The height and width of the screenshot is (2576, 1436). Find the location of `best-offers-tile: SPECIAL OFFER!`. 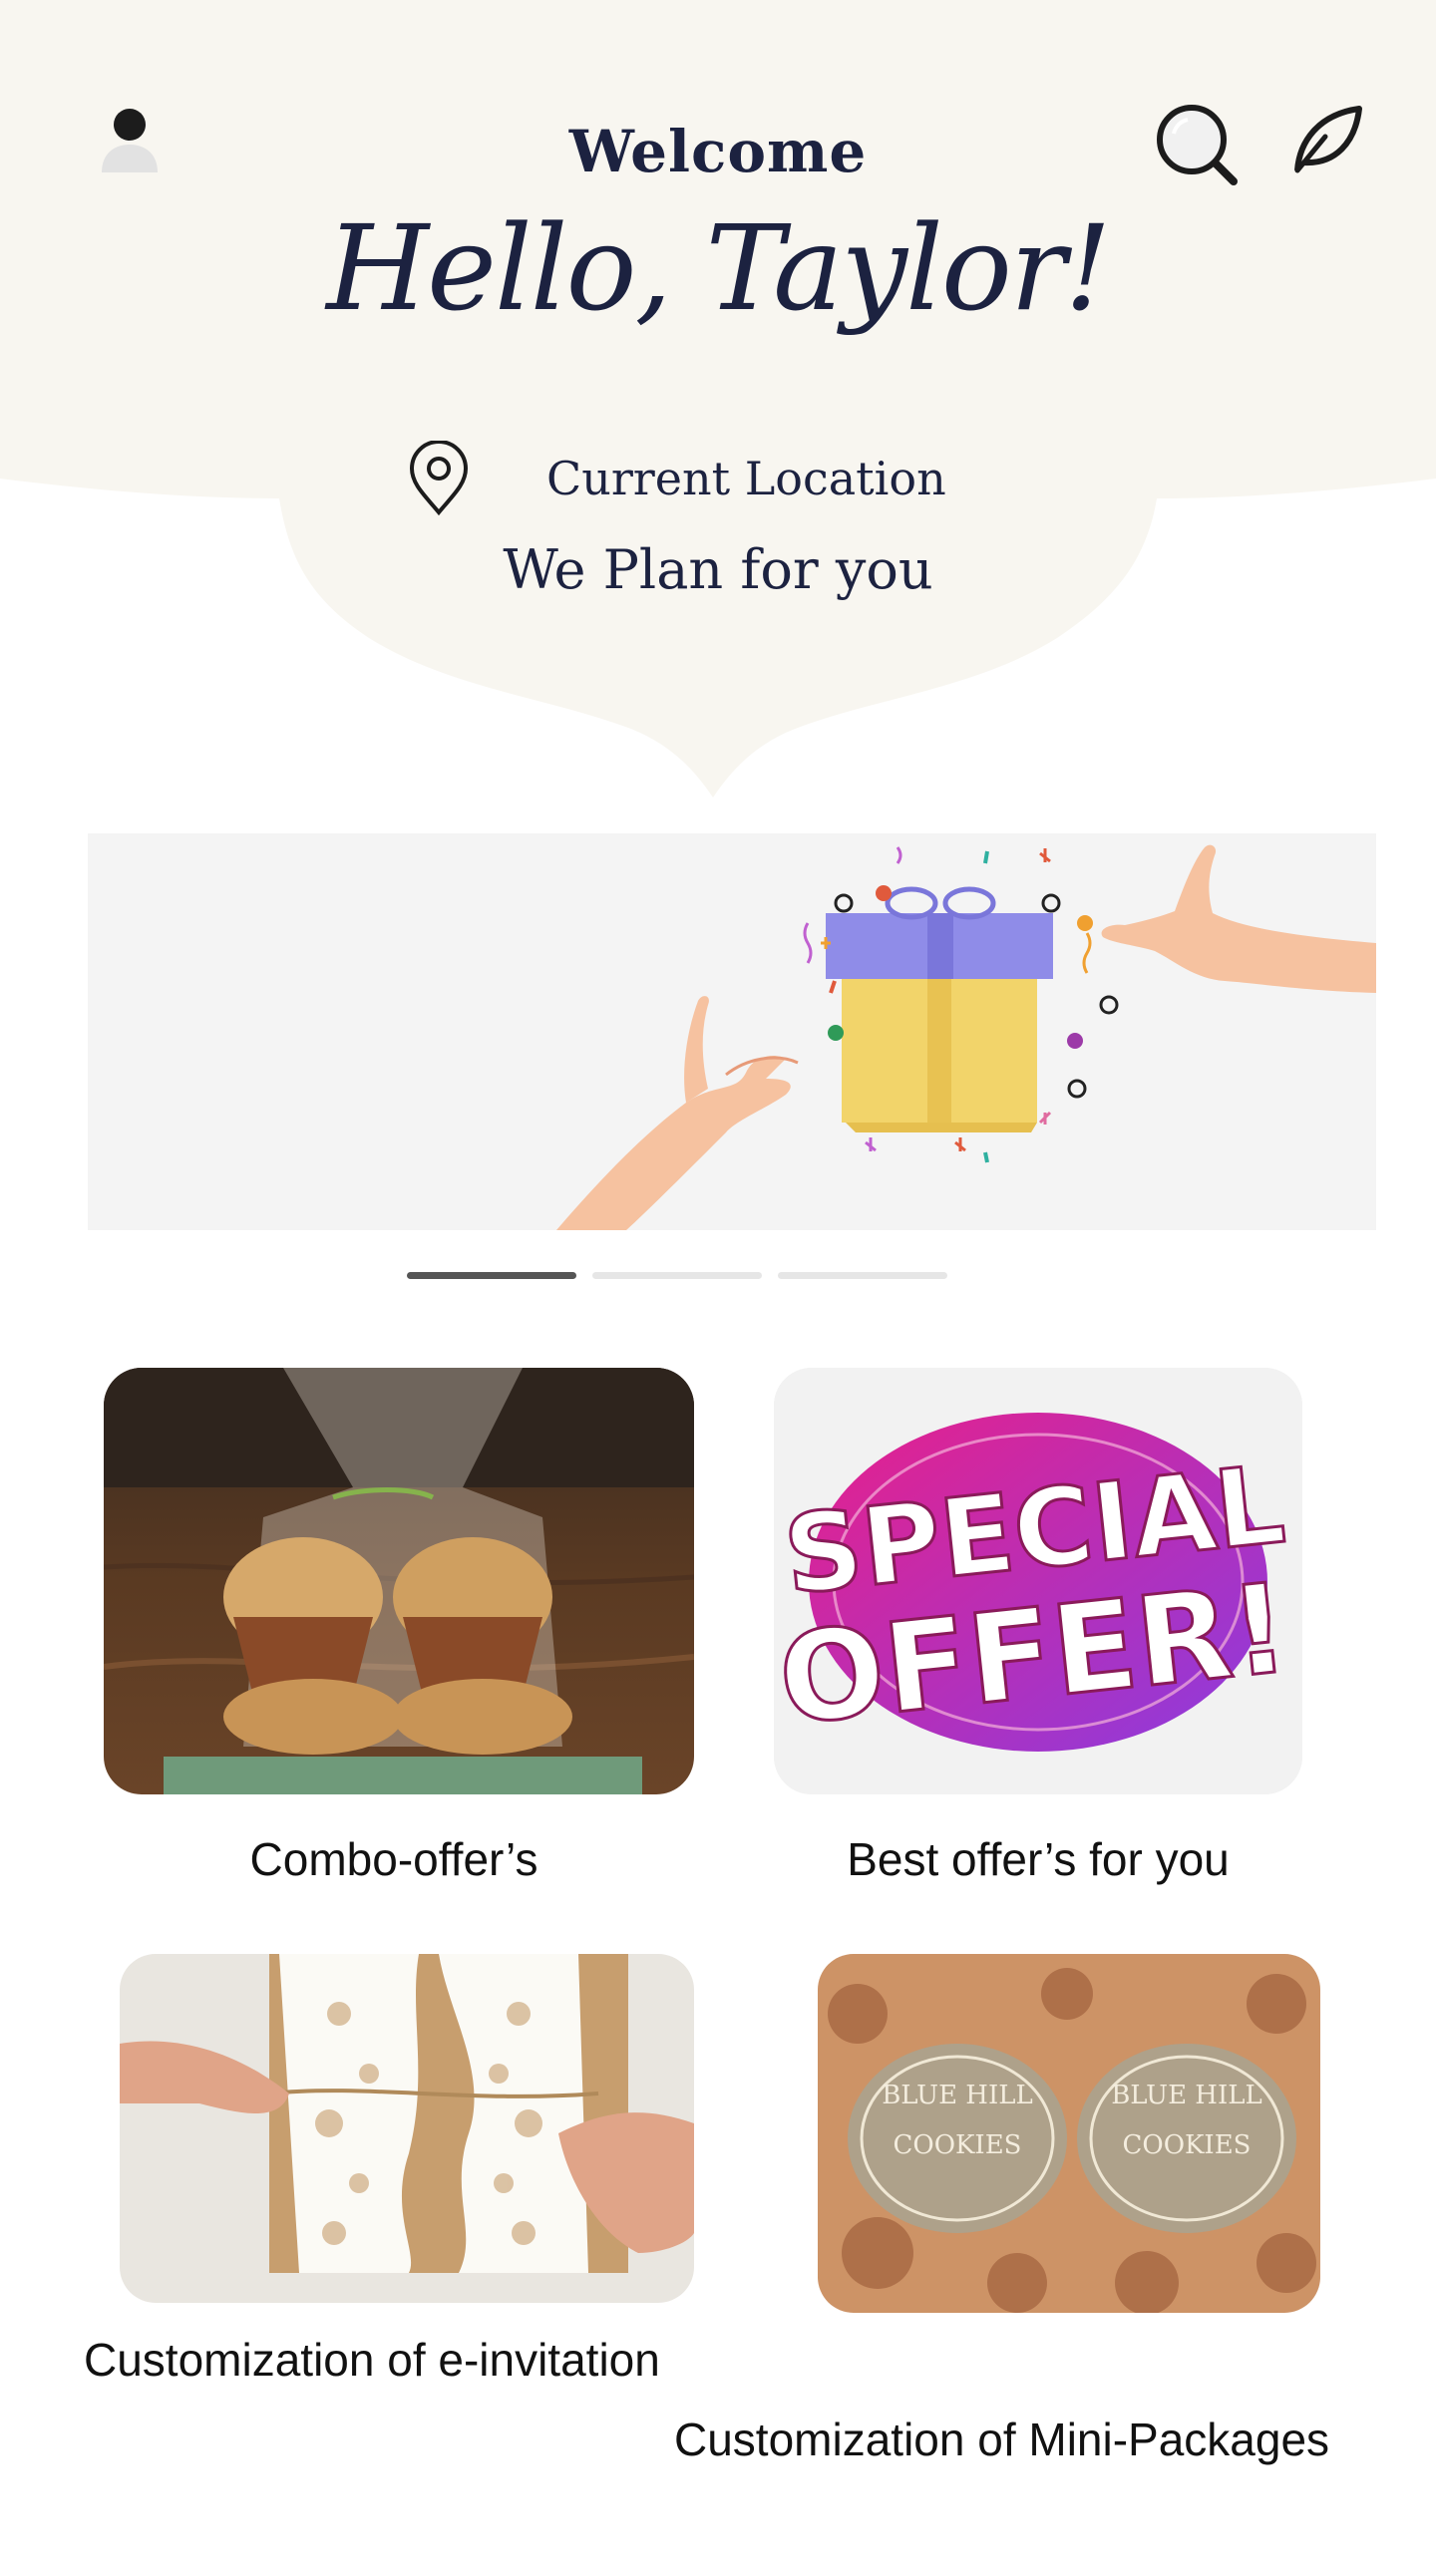

best-offers-tile: SPECIAL OFFER! is located at coordinates (1038, 1581).